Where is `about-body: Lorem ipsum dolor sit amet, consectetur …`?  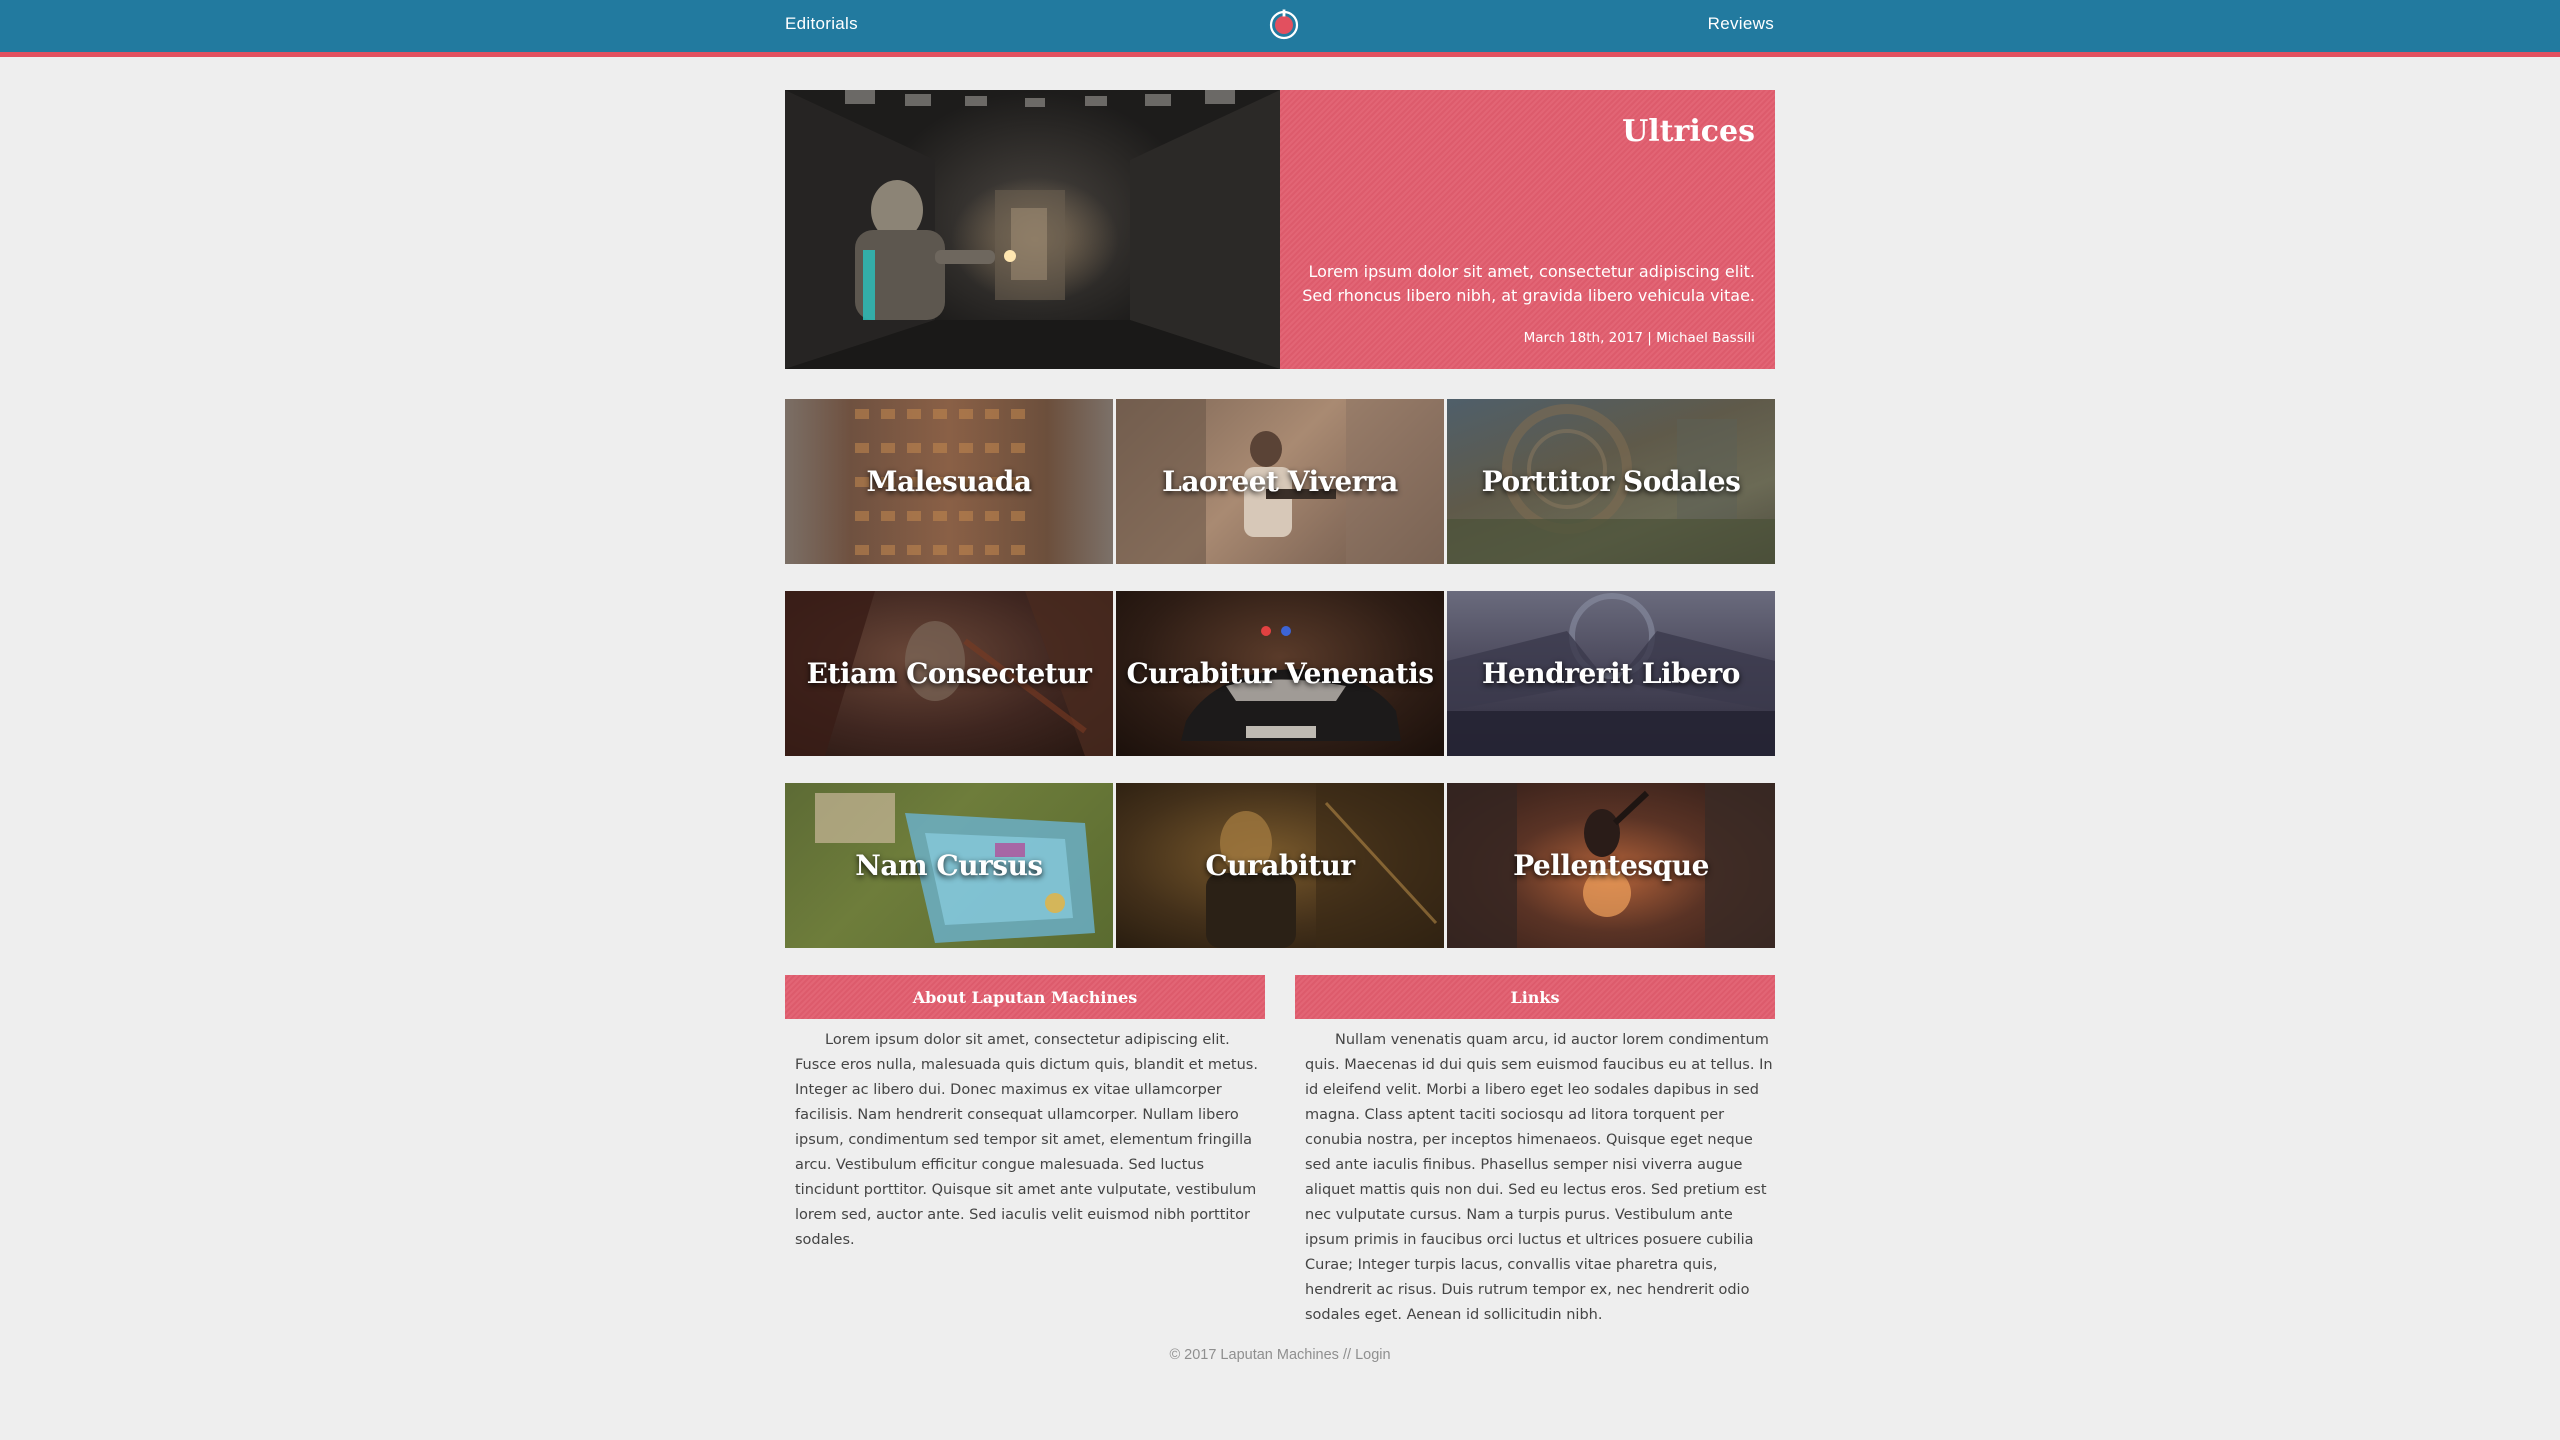
about-body: Lorem ipsum dolor sit amet, consectetur … is located at coordinates (1026, 1140).